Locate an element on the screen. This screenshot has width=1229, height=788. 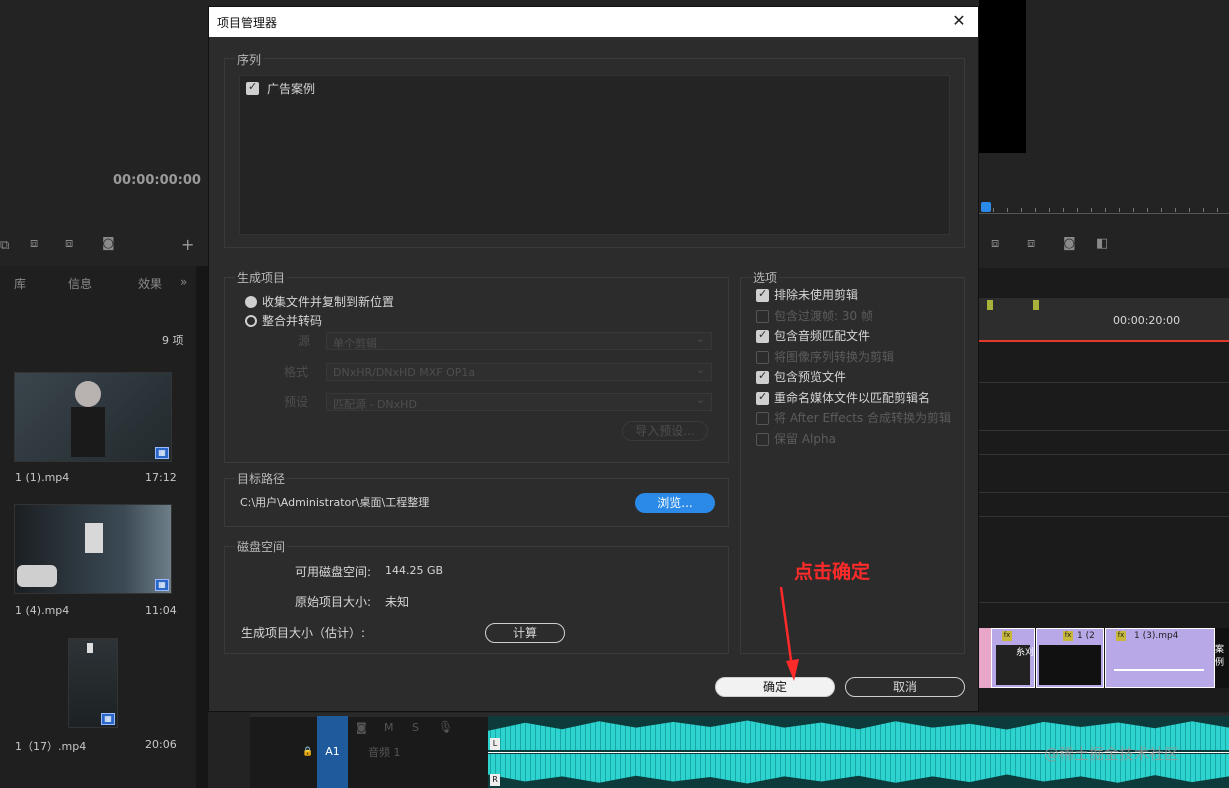
consolidate-option-label: 整合并转码 is located at coordinates (292, 321).